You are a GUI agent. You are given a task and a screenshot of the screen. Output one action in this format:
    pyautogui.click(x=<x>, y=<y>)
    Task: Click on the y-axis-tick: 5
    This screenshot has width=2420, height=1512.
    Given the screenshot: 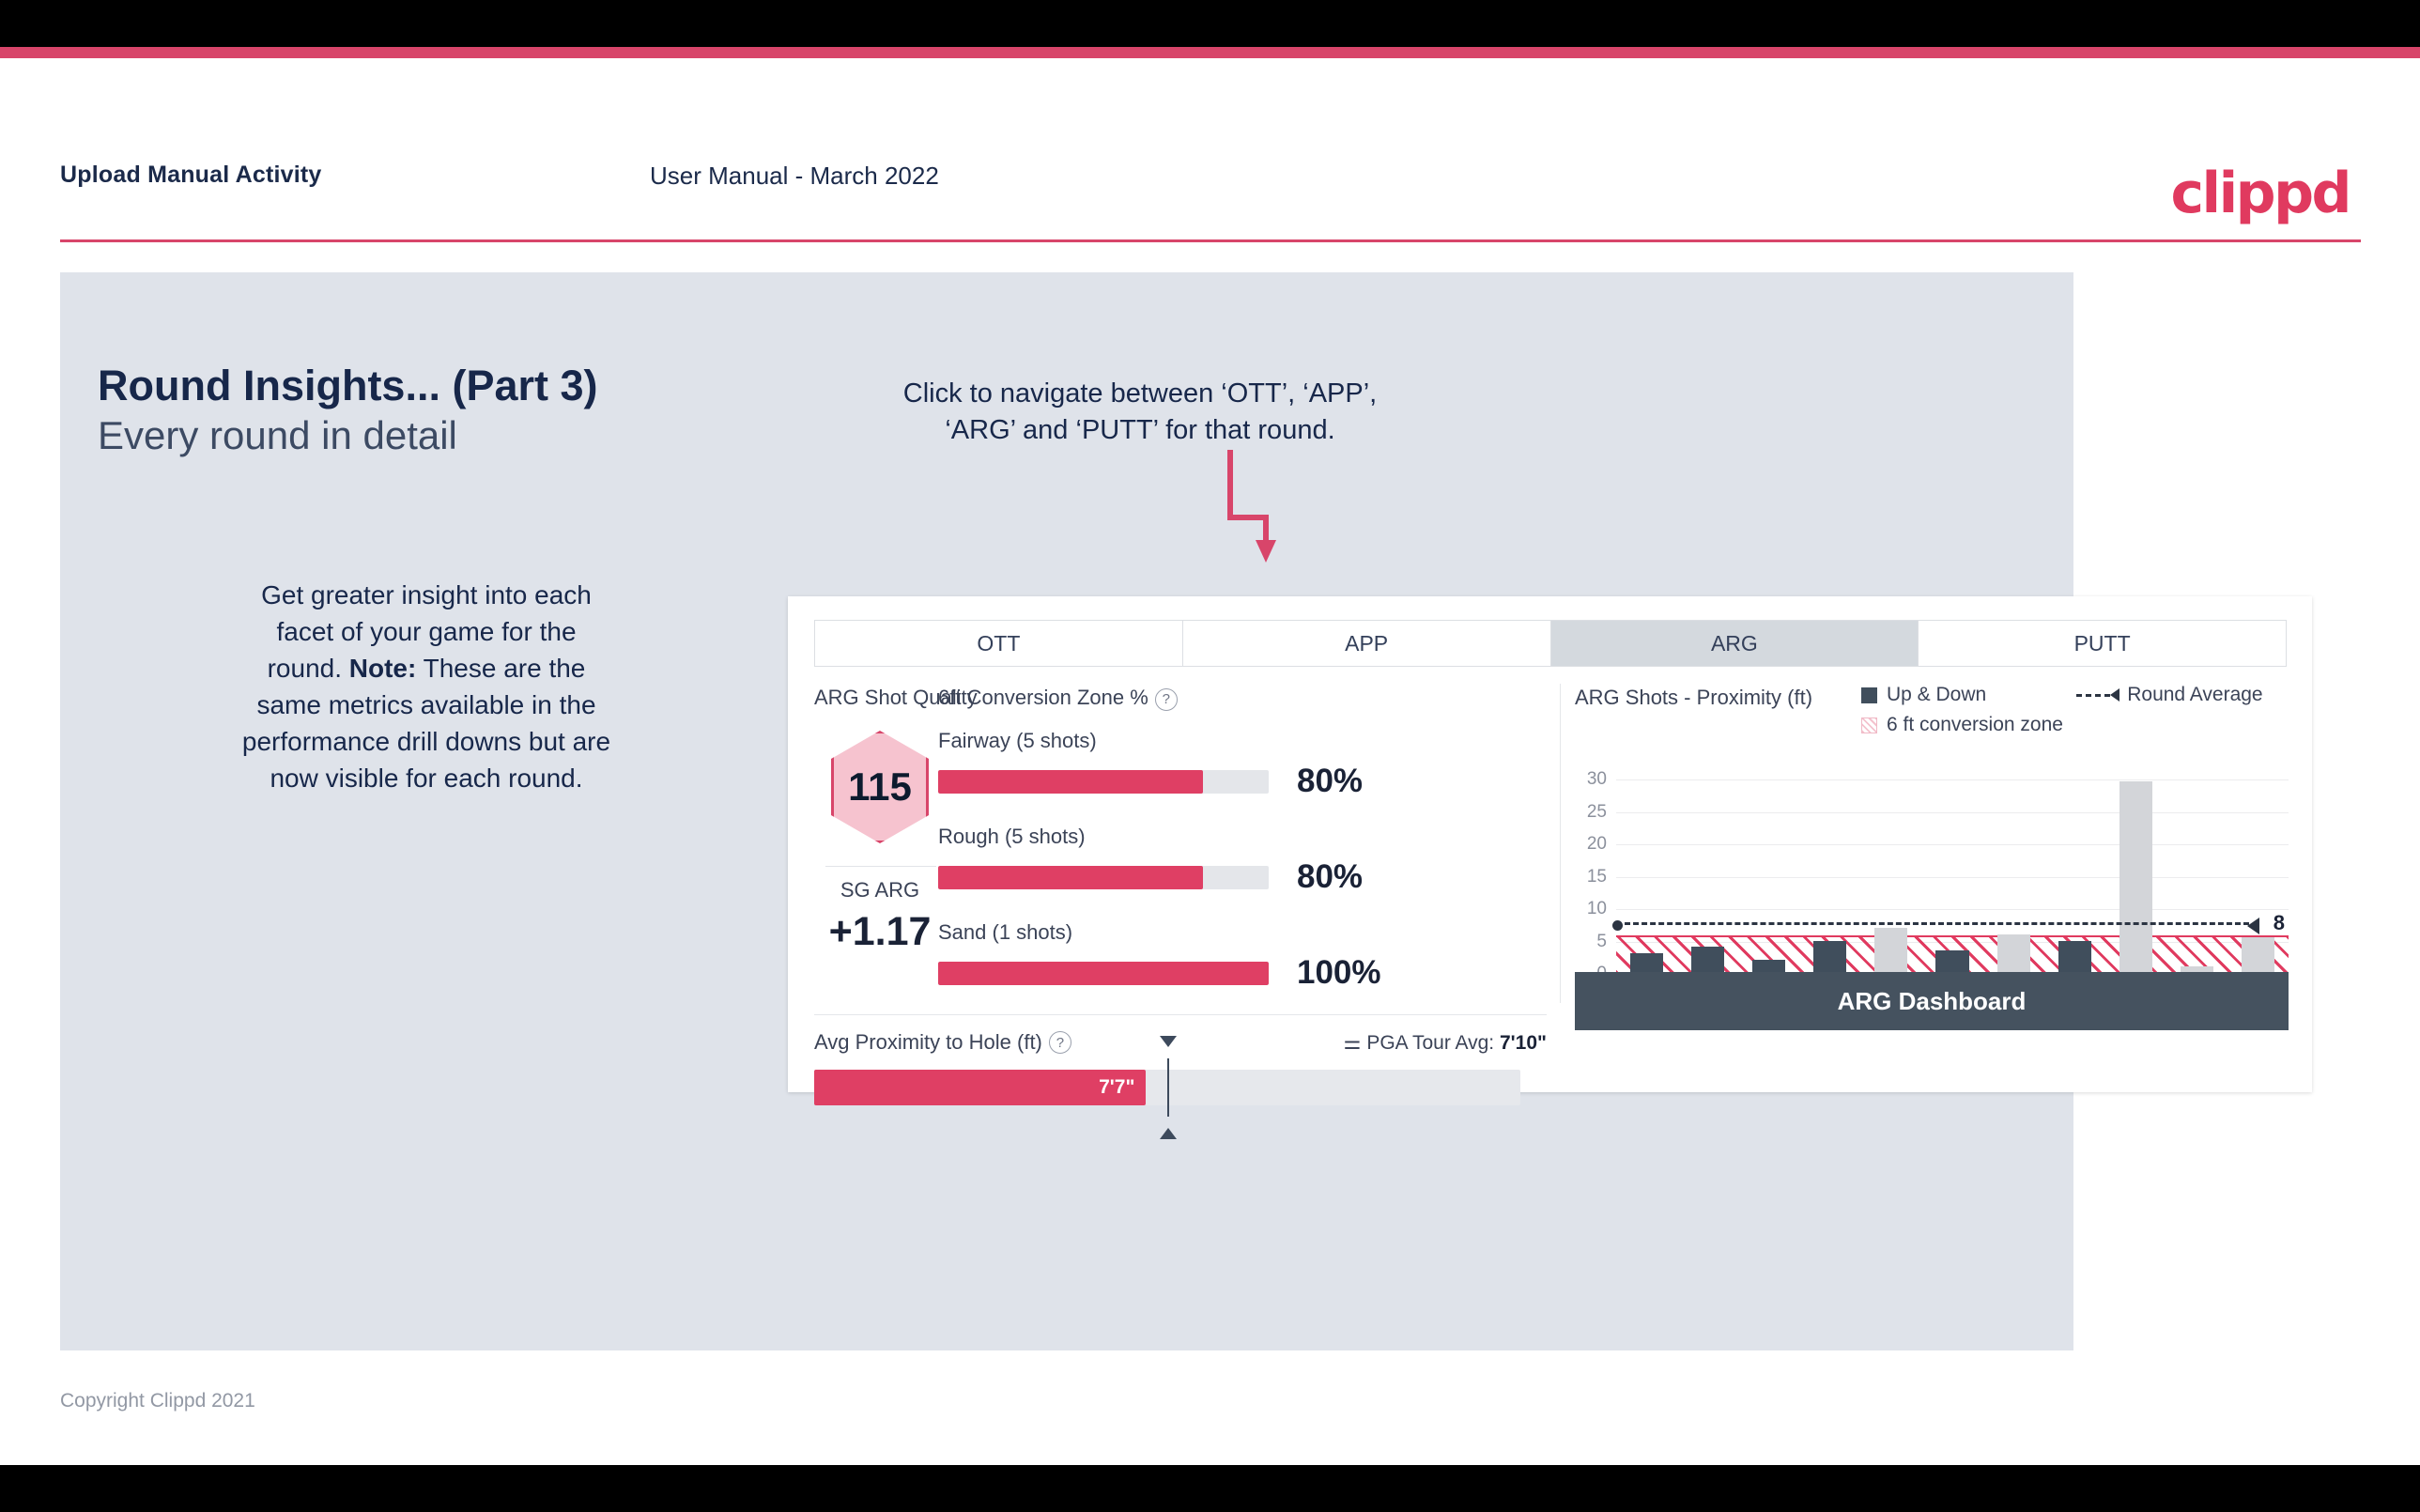 What is the action you would take?
    pyautogui.click(x=1601, y=941)
    